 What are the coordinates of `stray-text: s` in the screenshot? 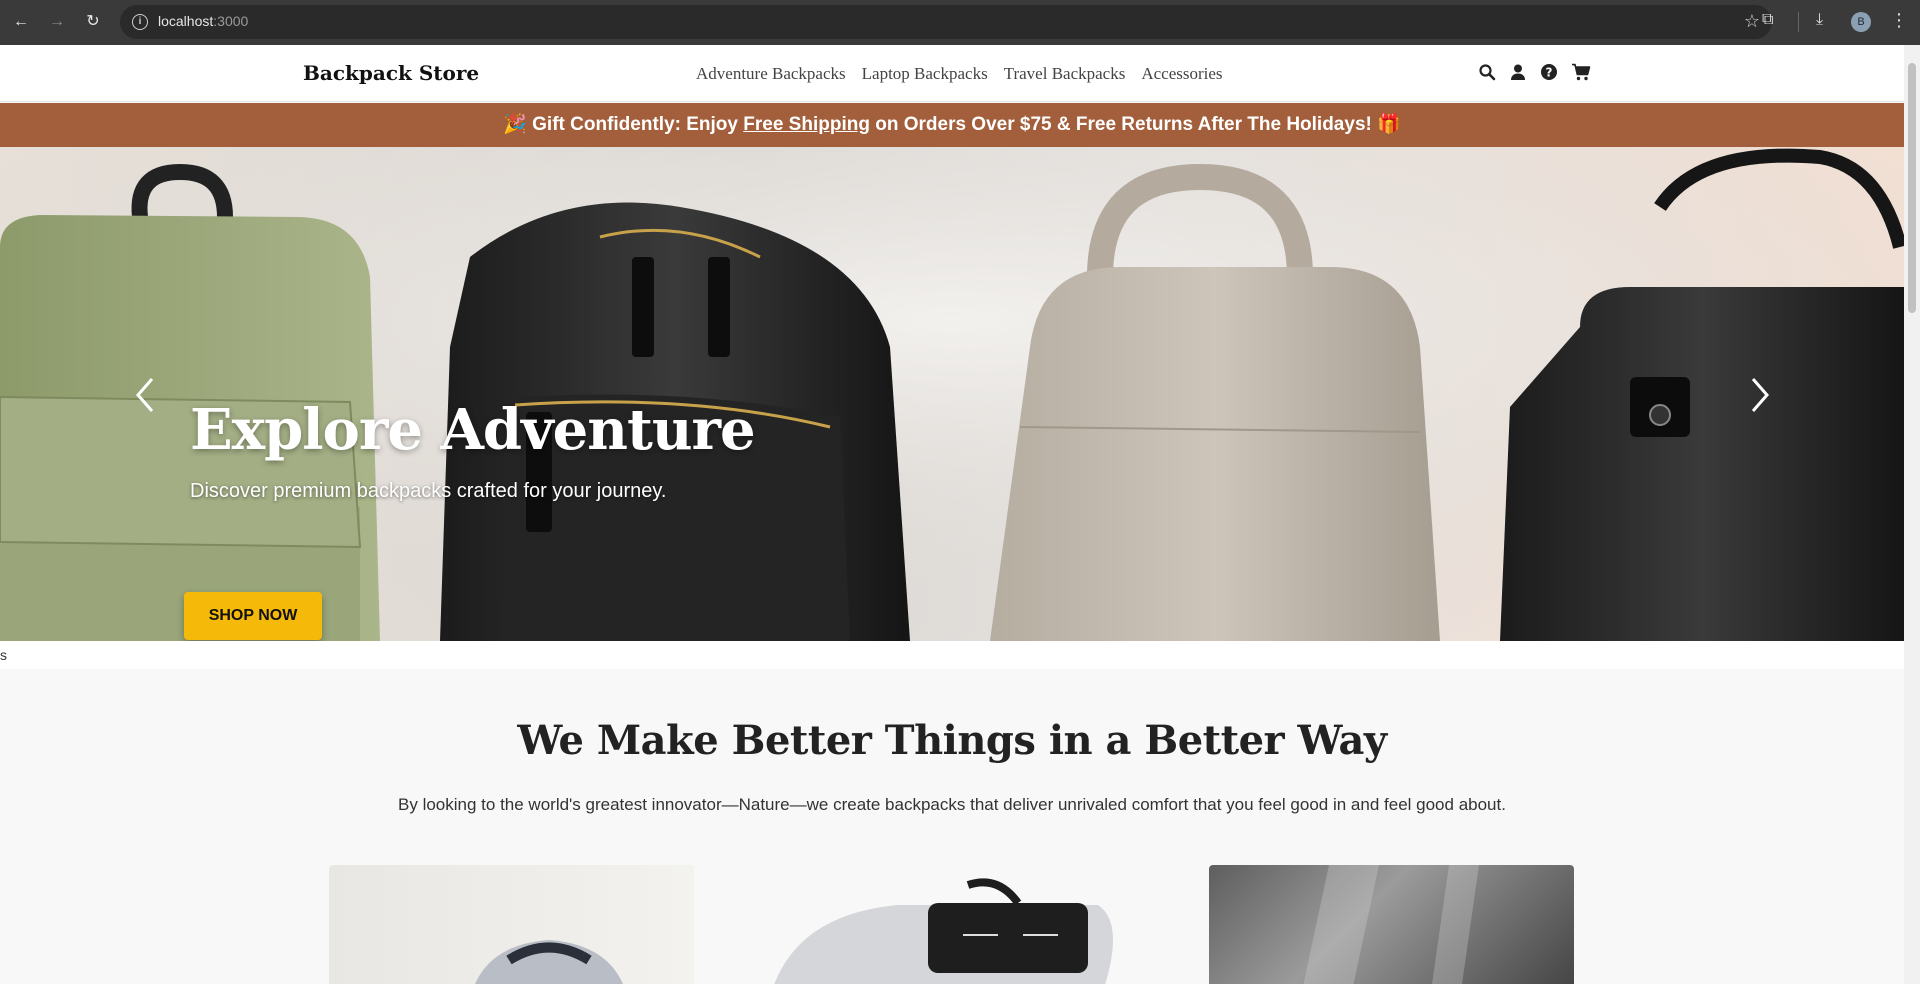 It's located at (3, 655).